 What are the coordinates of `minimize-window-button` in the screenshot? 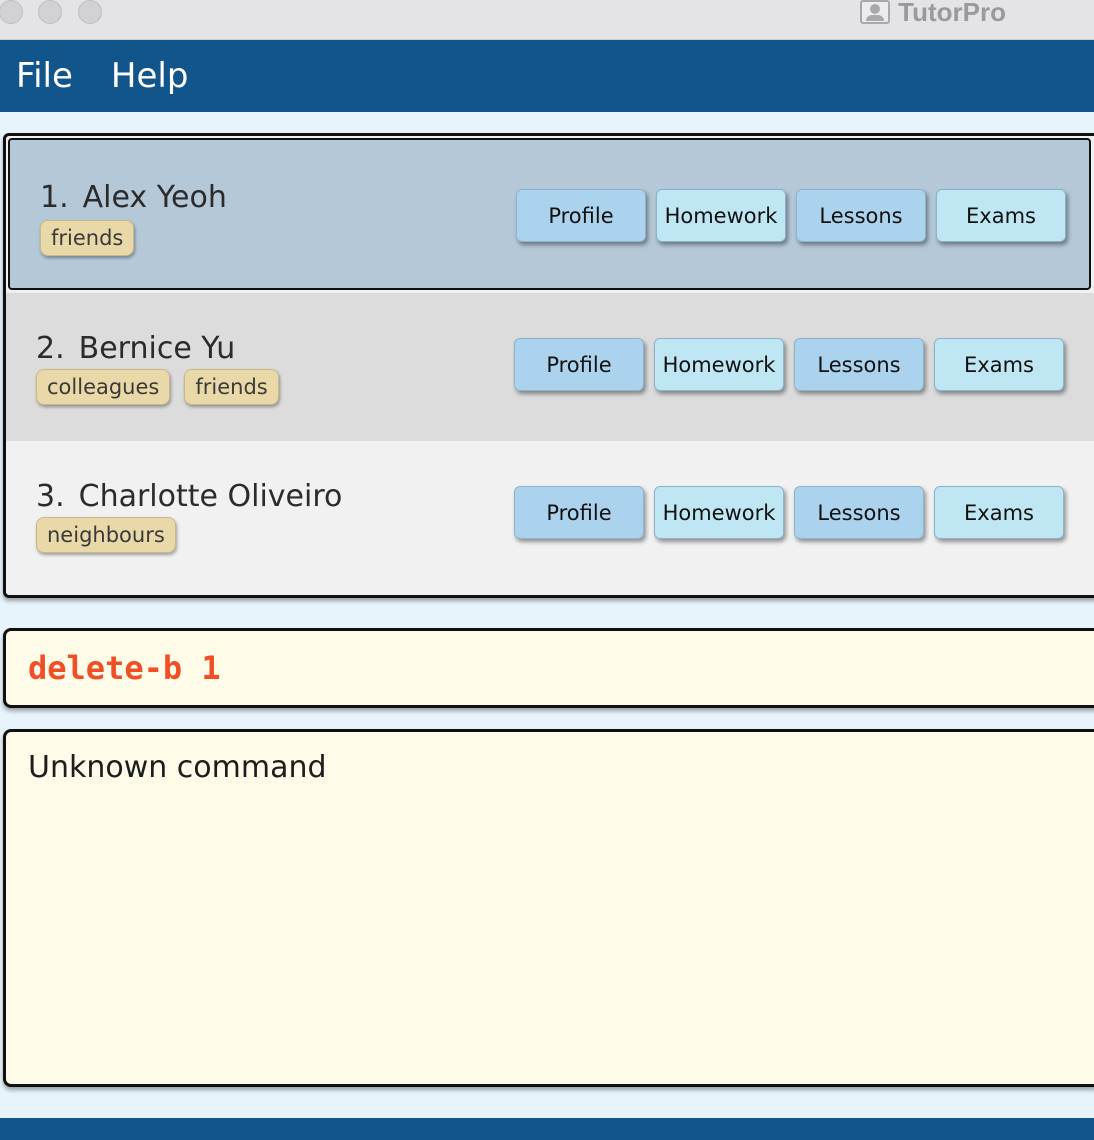 It's located at (50, 12).